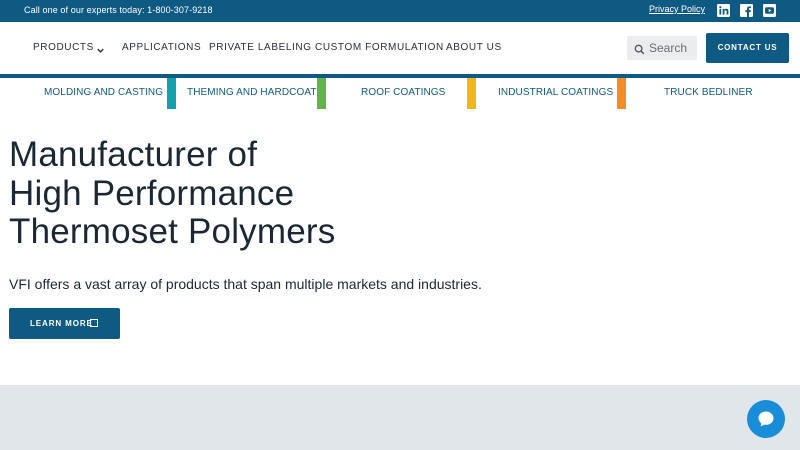  Describe the element at coordinates (161, 47) in the screenshot. I see `nav-item-applications: APPLICATIONS` at that location.